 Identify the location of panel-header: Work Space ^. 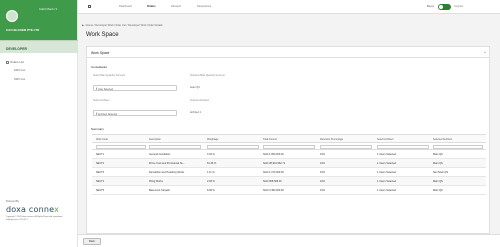
(288, 52).